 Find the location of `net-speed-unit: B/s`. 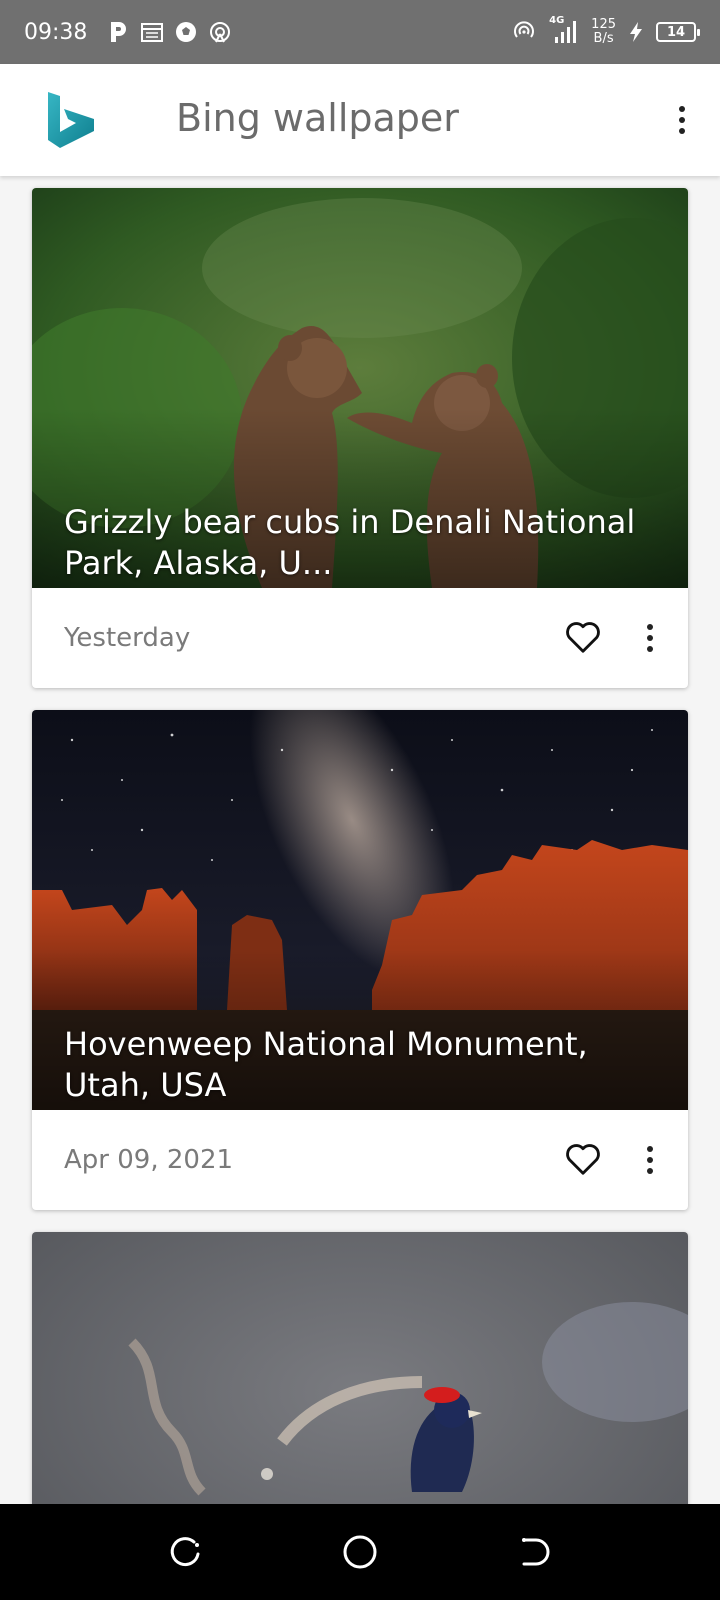

net-speed-unit: B/s is located at coordinates (603, 38).